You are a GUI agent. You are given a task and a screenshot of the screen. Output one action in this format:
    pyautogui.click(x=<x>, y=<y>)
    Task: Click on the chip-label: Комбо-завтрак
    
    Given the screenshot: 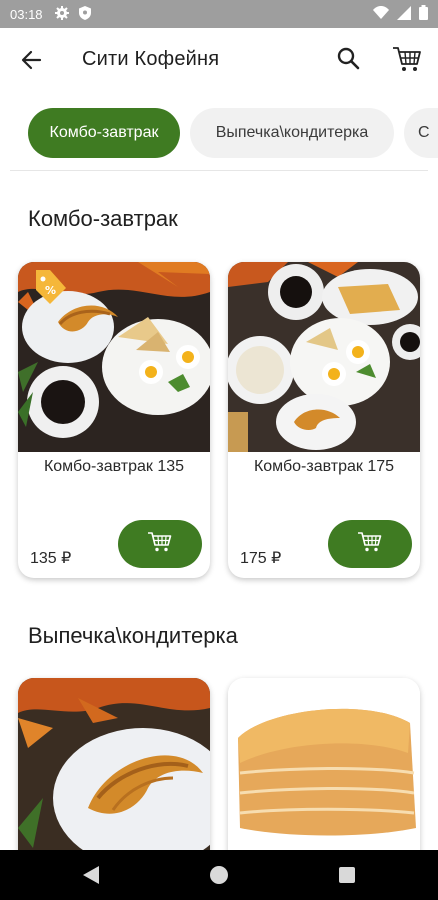 What is the action you would take?
    pyautogui.click(x=104, y=132)
    